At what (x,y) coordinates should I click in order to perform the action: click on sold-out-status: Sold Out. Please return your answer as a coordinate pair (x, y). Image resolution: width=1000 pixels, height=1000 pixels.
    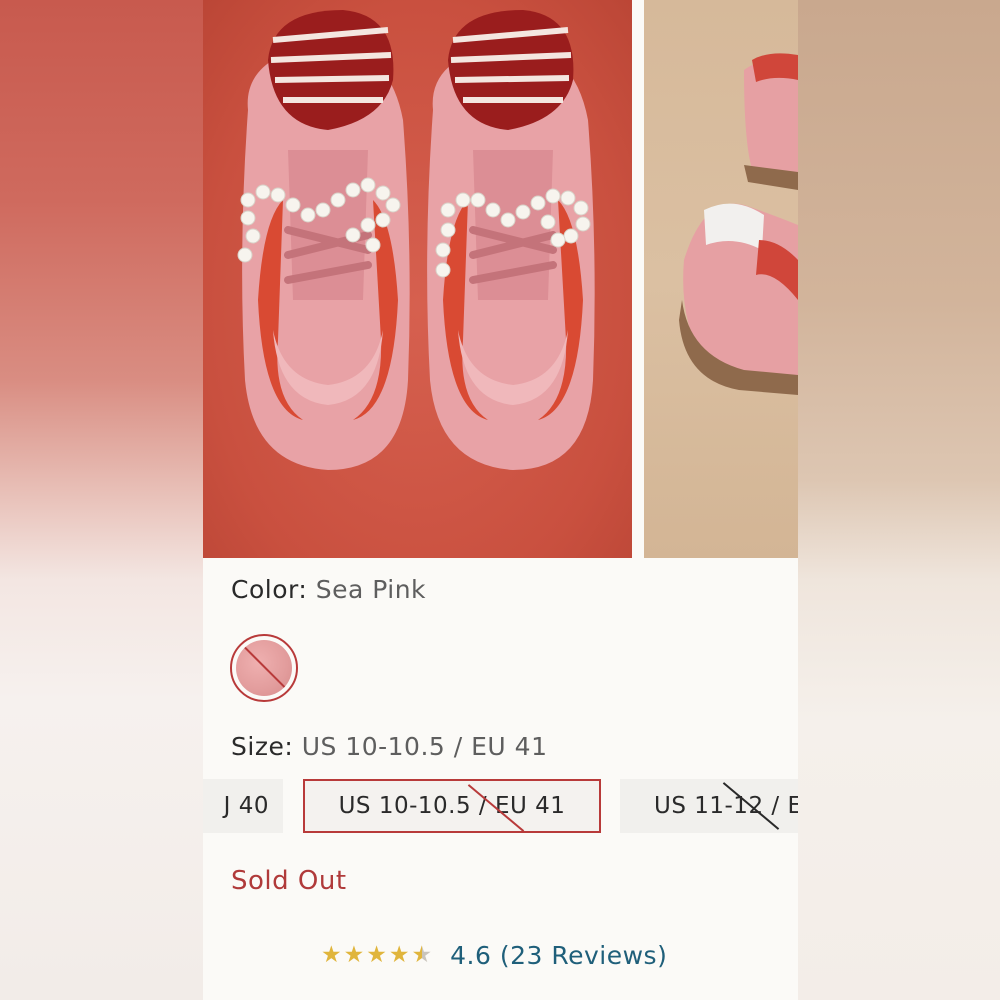
    Looking at the image, I should click on (289, 881).